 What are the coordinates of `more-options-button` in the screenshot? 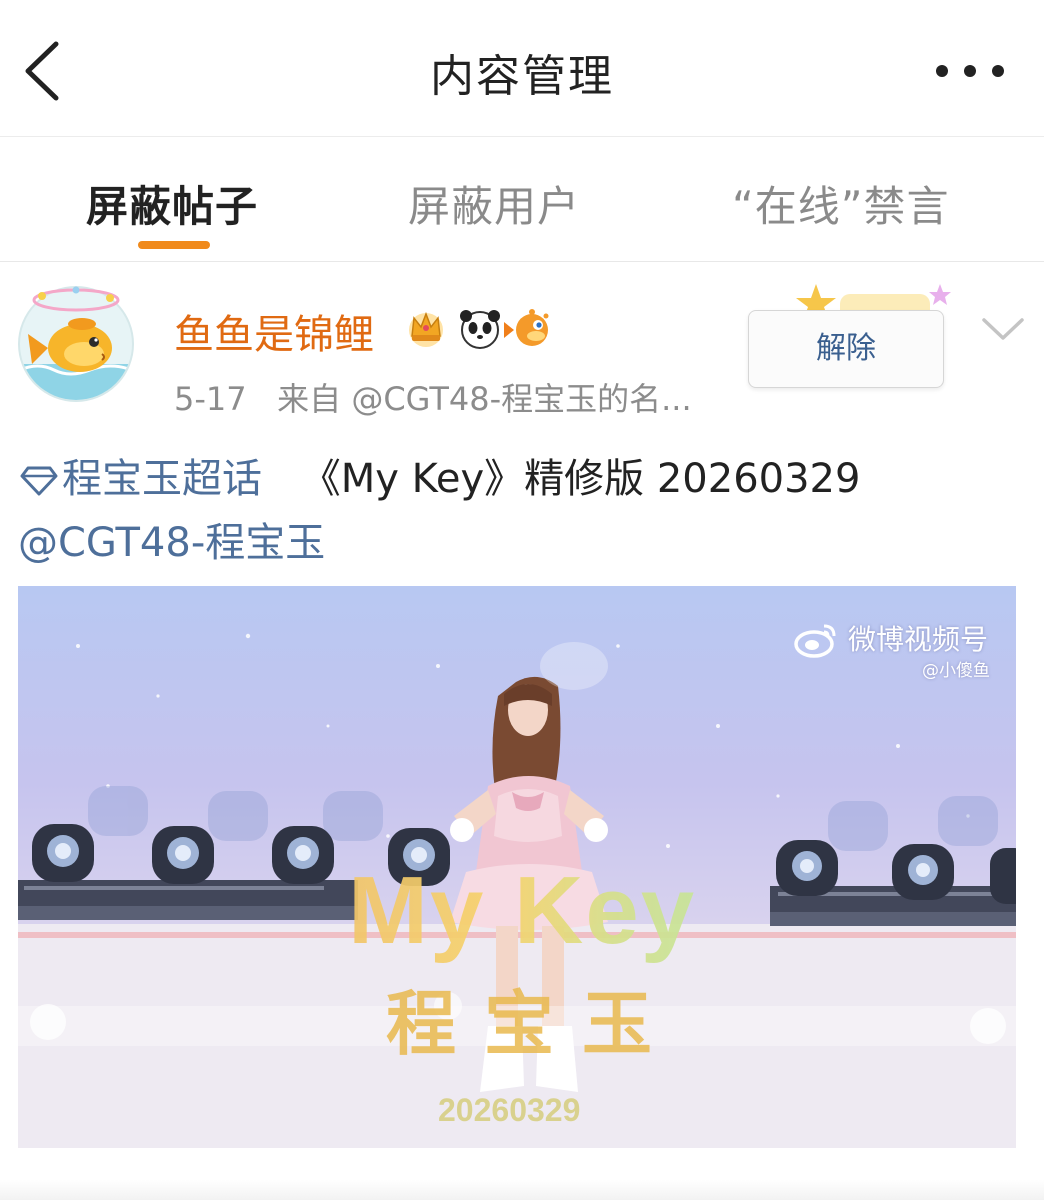 It's located at (970, 71).